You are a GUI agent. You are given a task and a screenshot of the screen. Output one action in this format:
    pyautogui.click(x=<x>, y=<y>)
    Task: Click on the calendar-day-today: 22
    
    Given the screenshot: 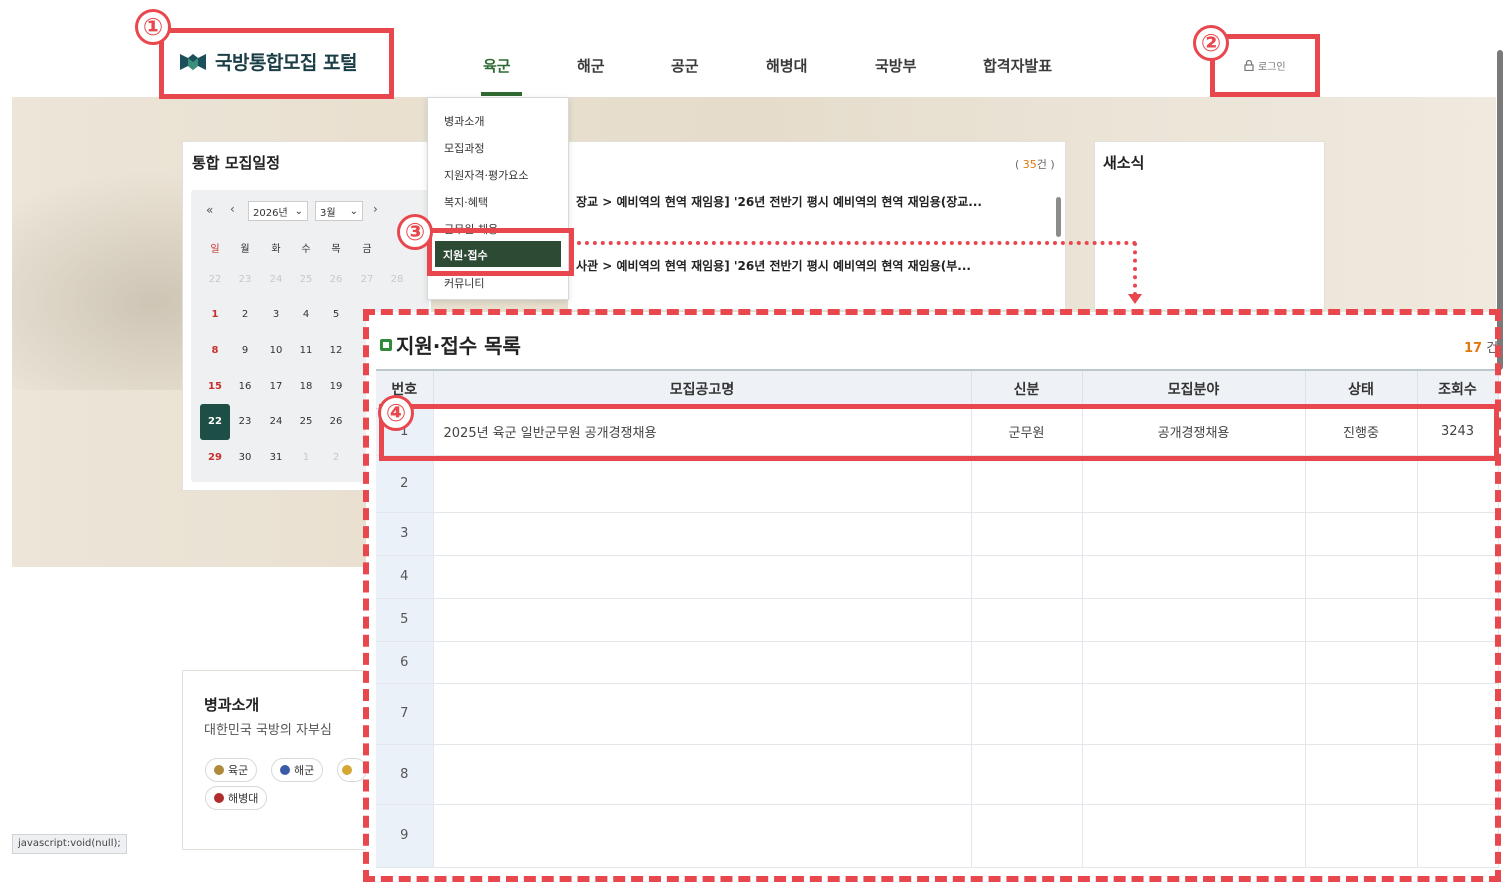 What is the action you would take?
    pyautogui.click(x=215, y=422)
    